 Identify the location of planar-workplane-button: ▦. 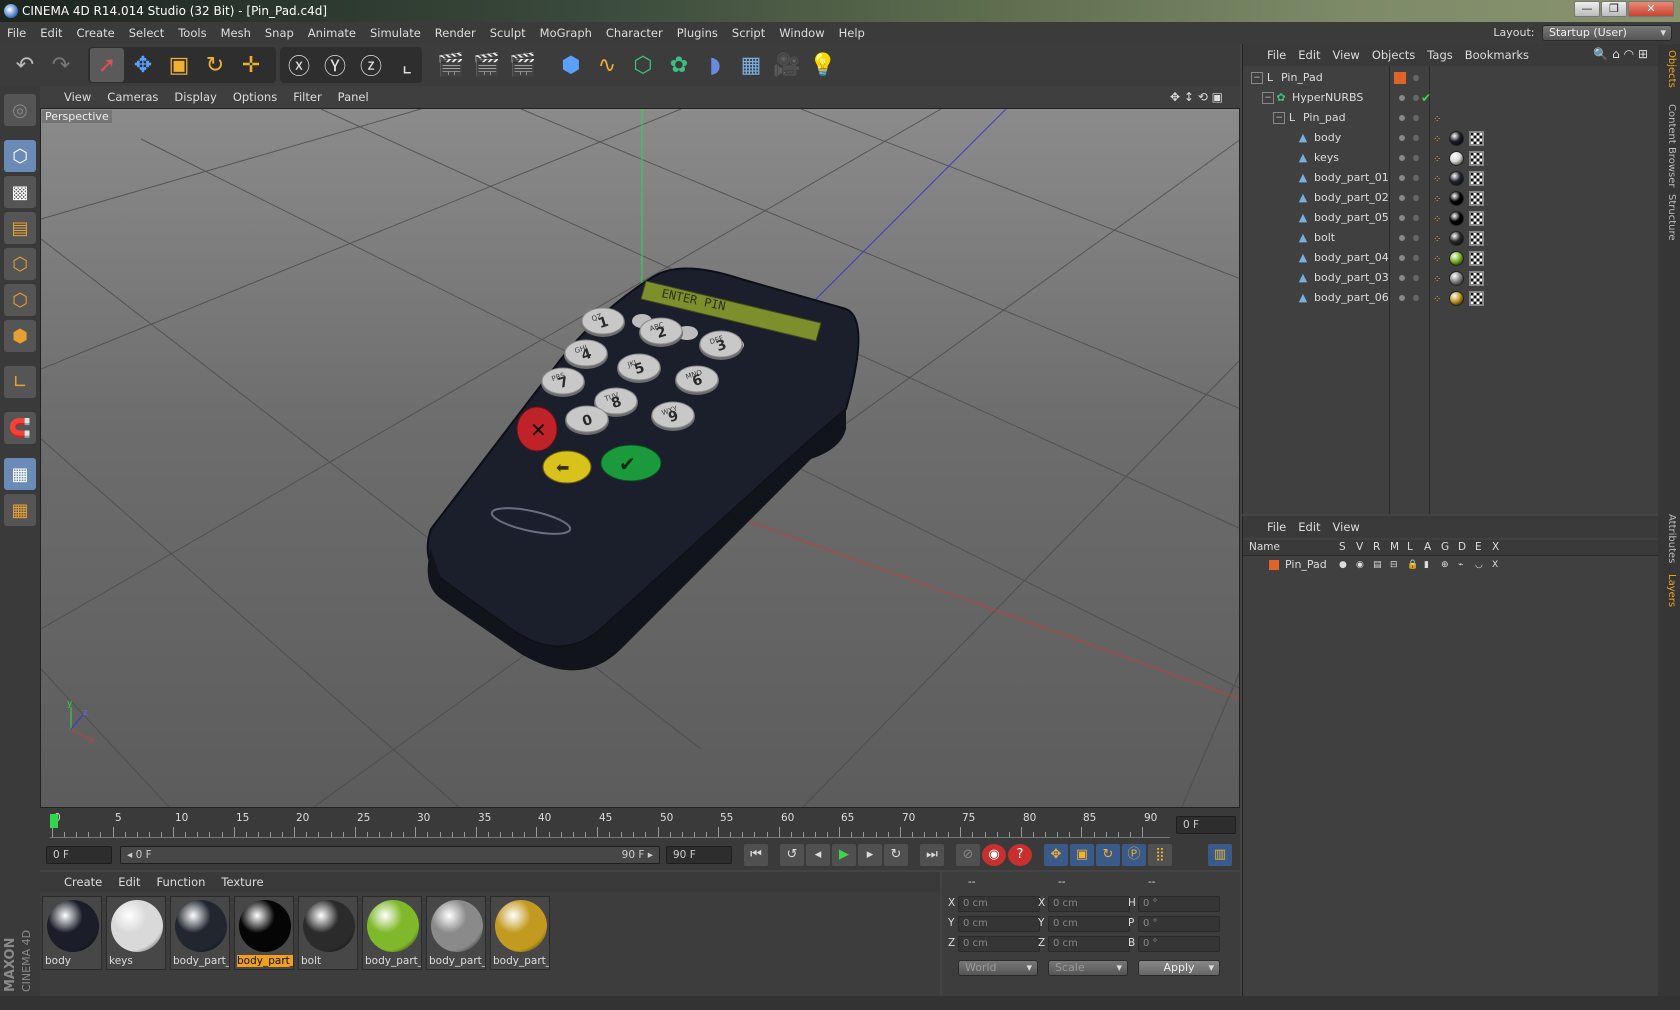
(20, 510).